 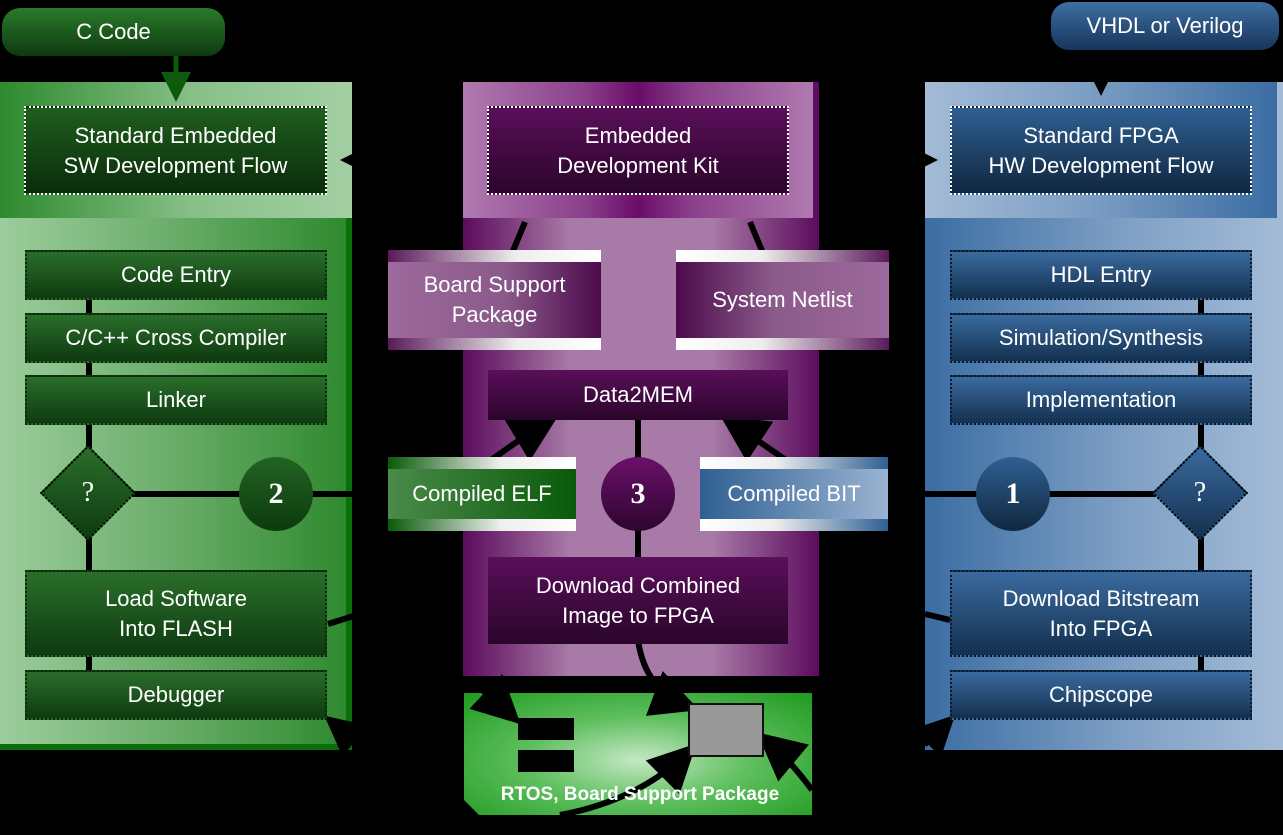 I want to click on c-code-input: C Code, so click(x=113, y=32).